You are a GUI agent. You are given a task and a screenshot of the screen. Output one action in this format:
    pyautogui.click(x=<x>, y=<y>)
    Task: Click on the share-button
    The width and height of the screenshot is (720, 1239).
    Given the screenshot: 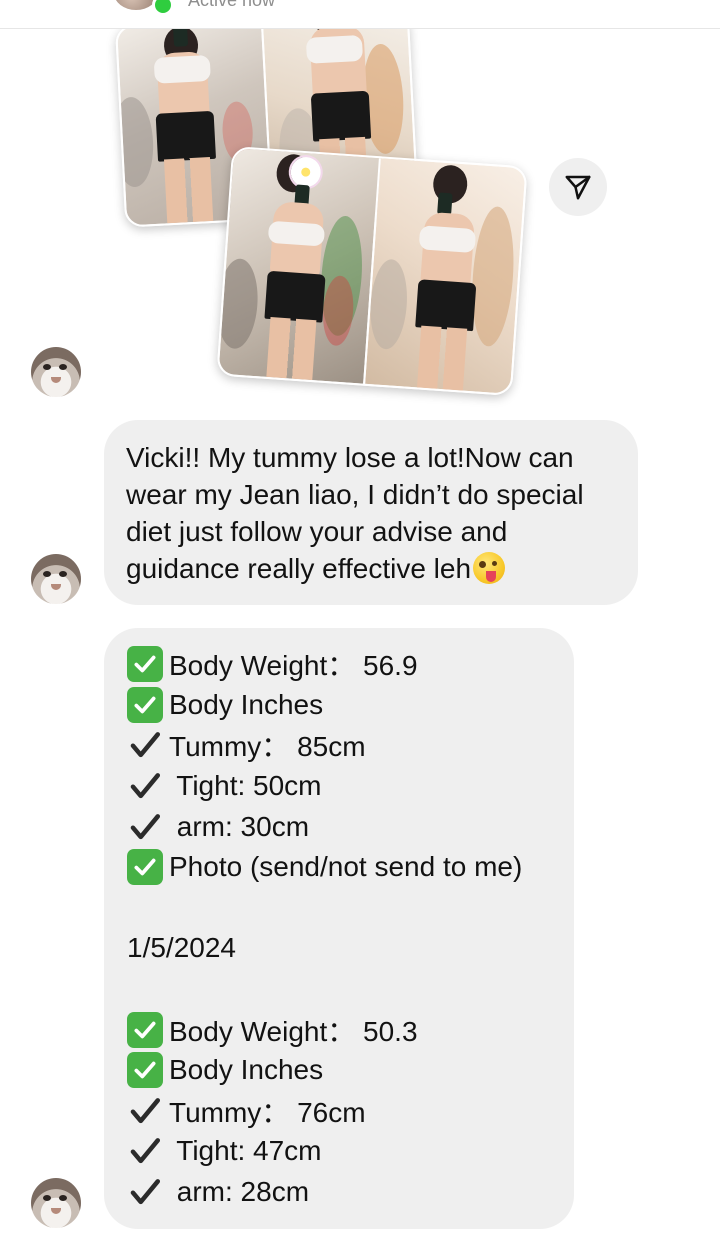 What is the action you would take?
    pyautogui.click(x=578, y=187)
    